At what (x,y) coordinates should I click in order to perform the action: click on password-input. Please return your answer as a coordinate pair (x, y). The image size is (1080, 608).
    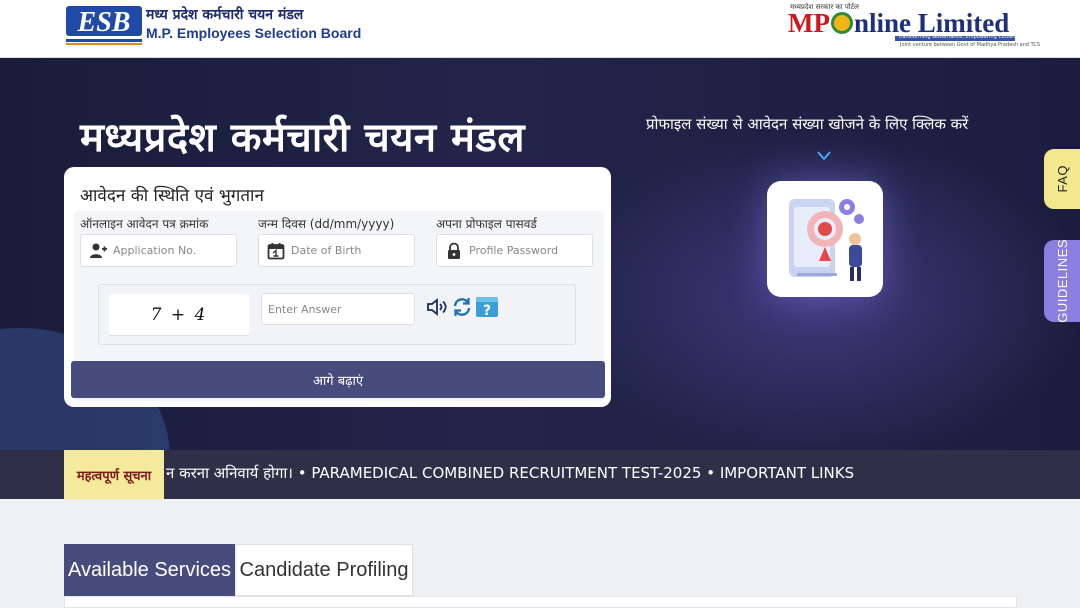
    Looking at the image, I should click on (529, 250).